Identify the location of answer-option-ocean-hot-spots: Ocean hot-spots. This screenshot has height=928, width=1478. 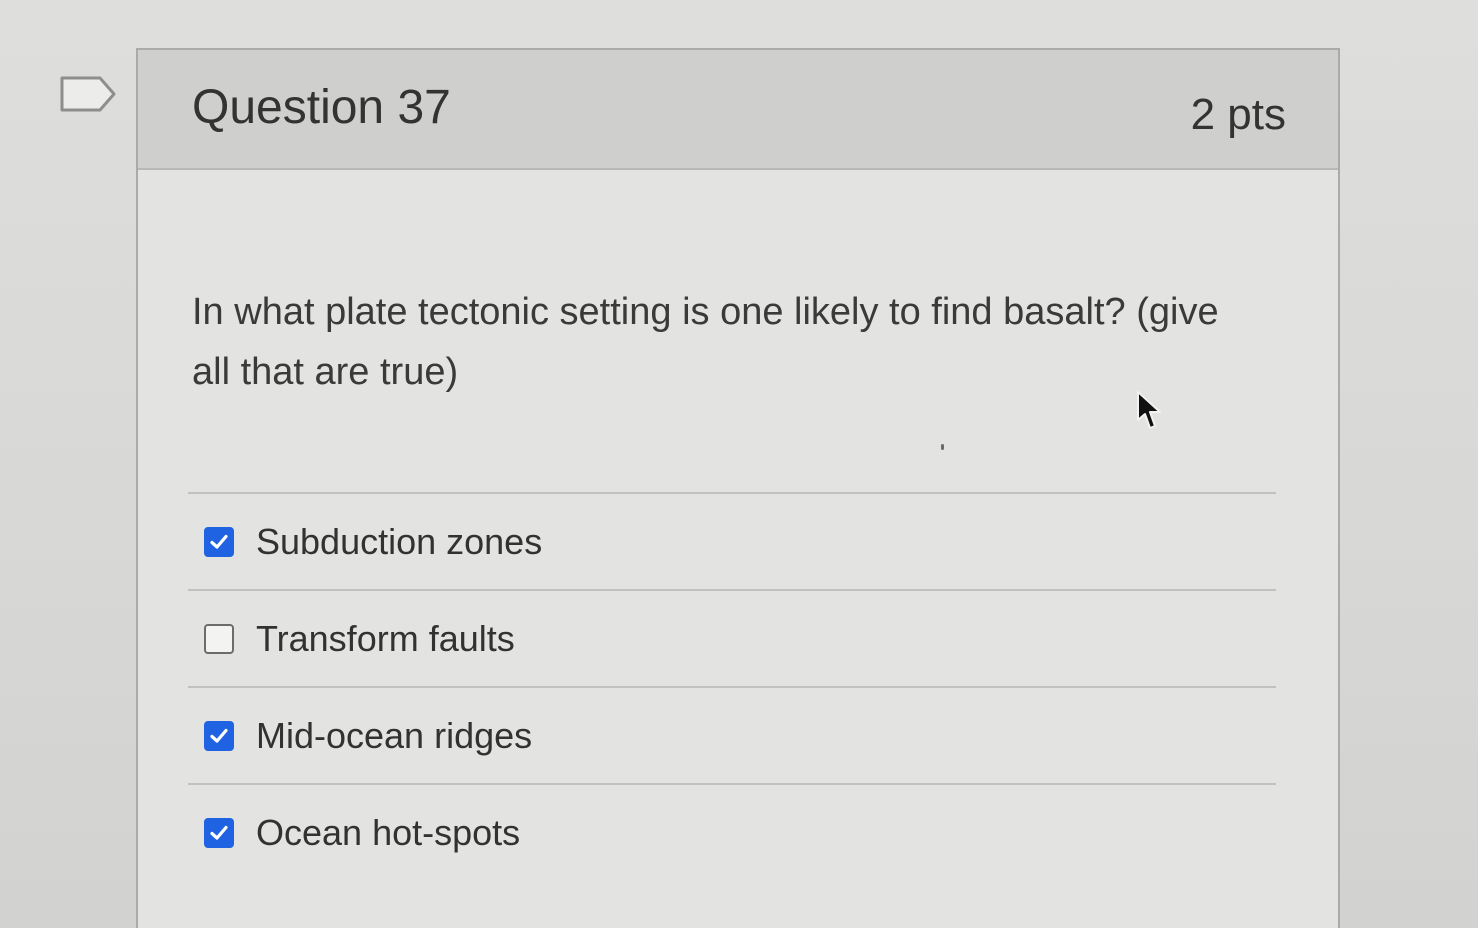
(732, 832).